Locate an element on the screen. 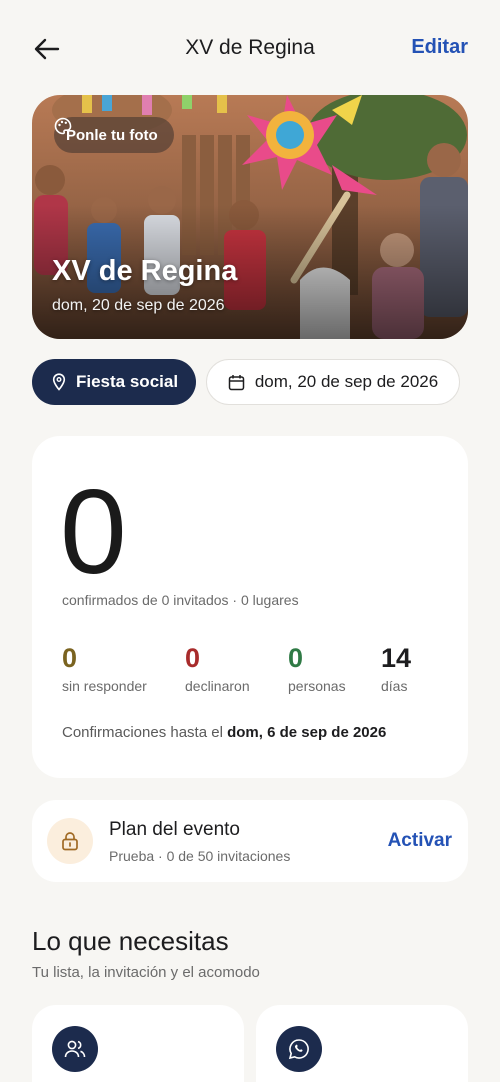 The width and height of the screenshot is (500, 1082). confirmed-count: 0 is located at coordinates (93, 532).